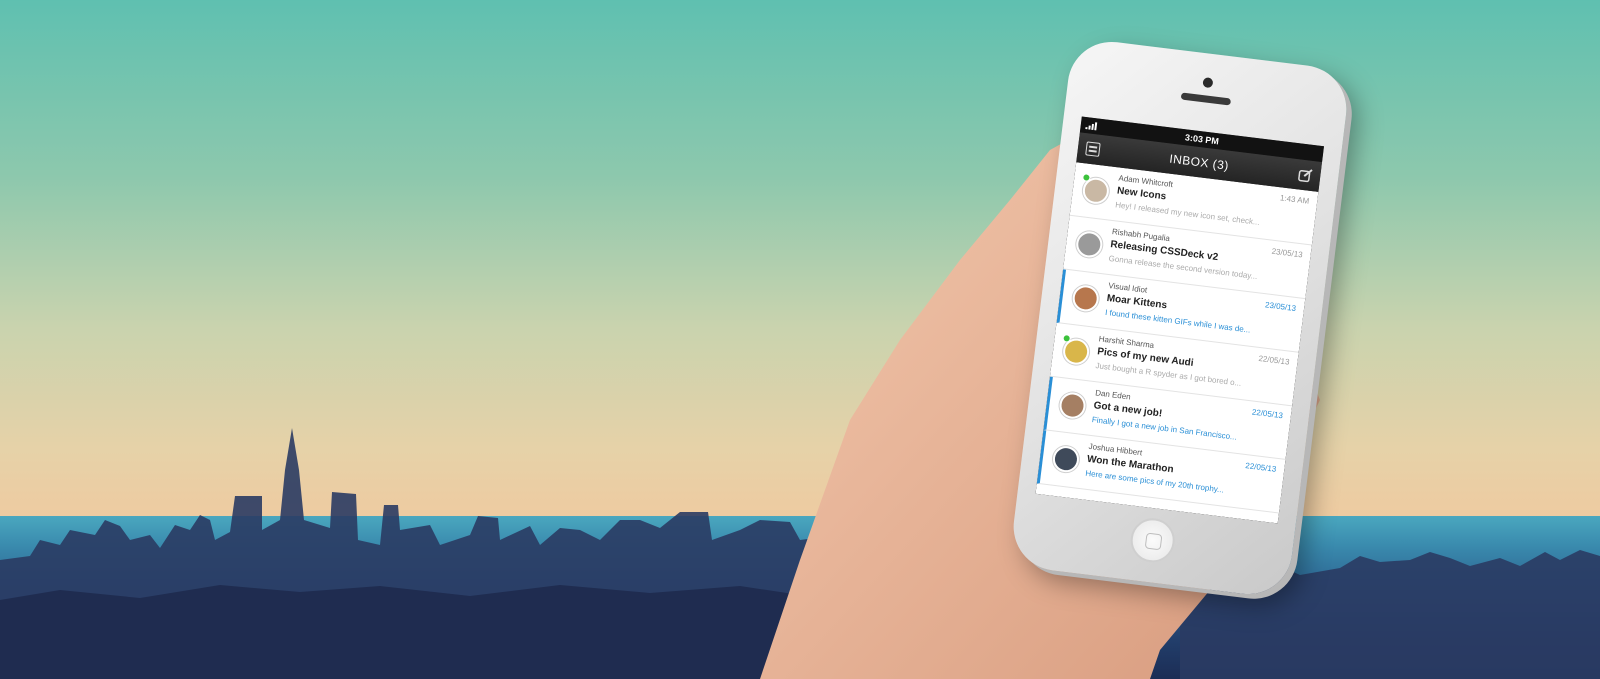  What do you see at coordinates (1208, 83) in the screenshot?
I see `front-camera` at bounding box center [1208, 83].